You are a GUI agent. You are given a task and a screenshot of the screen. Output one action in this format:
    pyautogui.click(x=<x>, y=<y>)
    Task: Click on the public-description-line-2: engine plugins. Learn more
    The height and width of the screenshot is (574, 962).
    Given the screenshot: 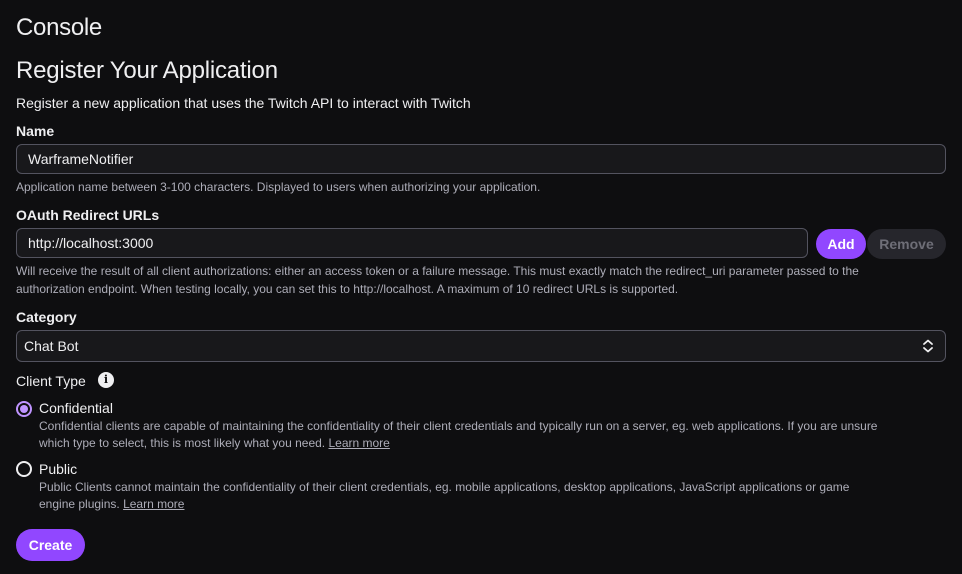 What is the action you would take?
    pyautogui.click(x=495, y=504)
    